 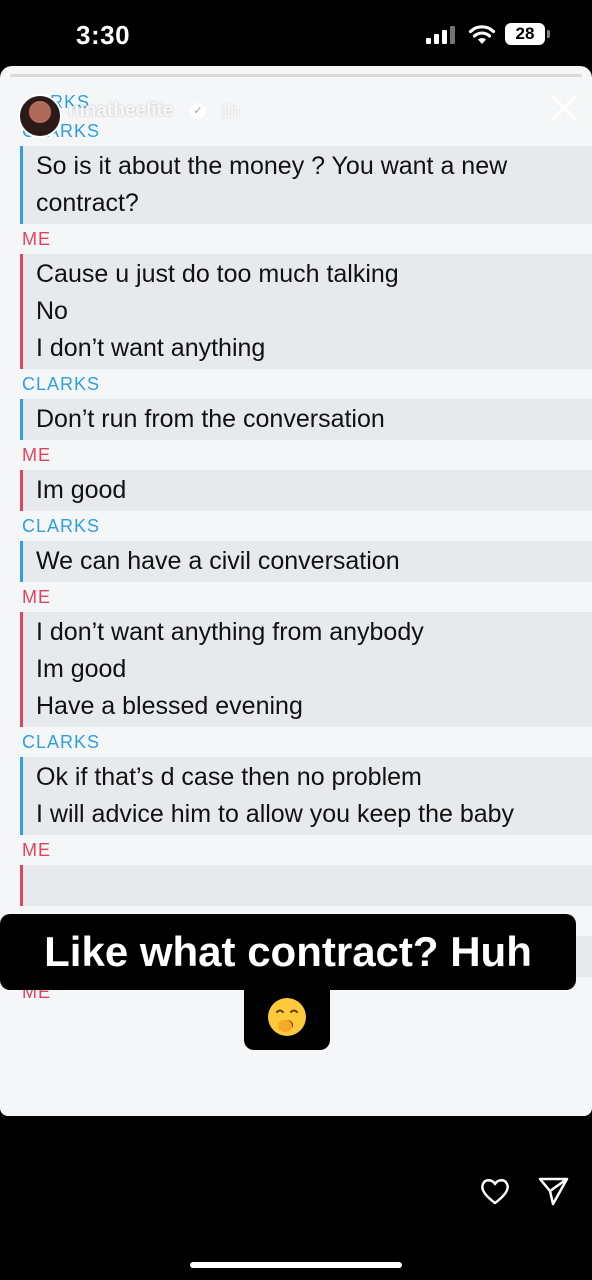 I want to click on message-line: Ok if that’s d case then no problem, so click(x=229, y=777).